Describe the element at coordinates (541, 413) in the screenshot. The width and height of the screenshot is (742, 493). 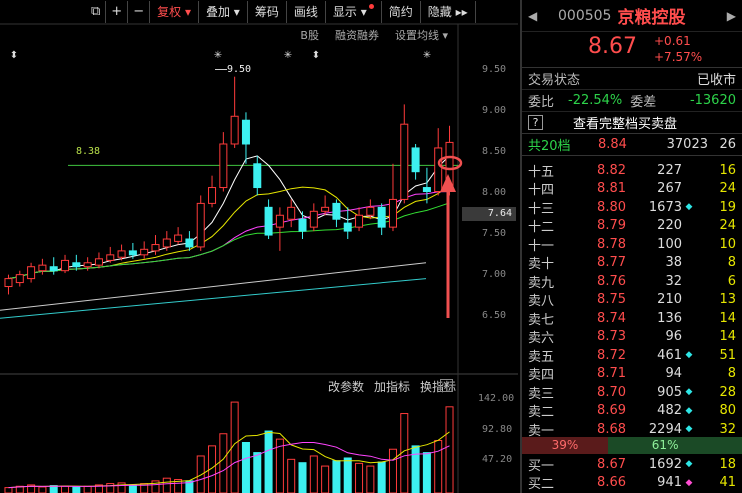
I see `level-label: 卖二` at that location.